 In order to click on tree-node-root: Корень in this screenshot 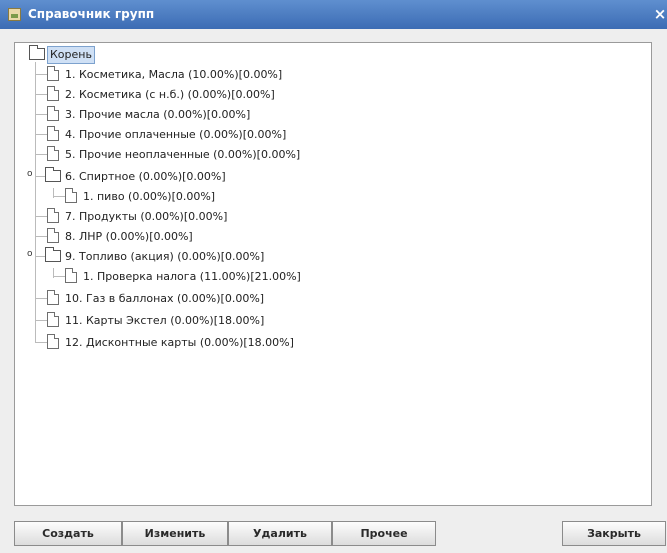, I will do `click(115, 54)`.